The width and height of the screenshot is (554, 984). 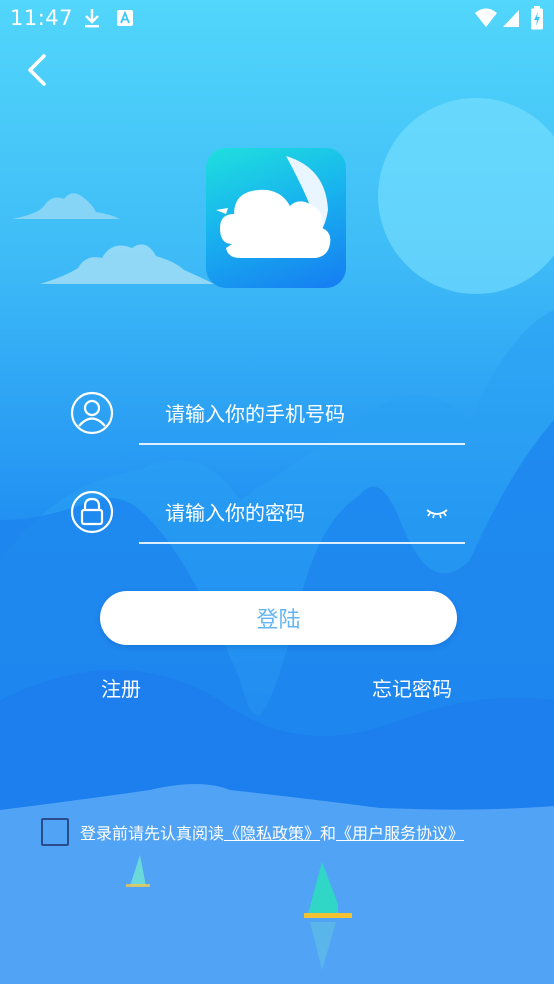 I want to click on password-underline, so click(x=302, y=543).